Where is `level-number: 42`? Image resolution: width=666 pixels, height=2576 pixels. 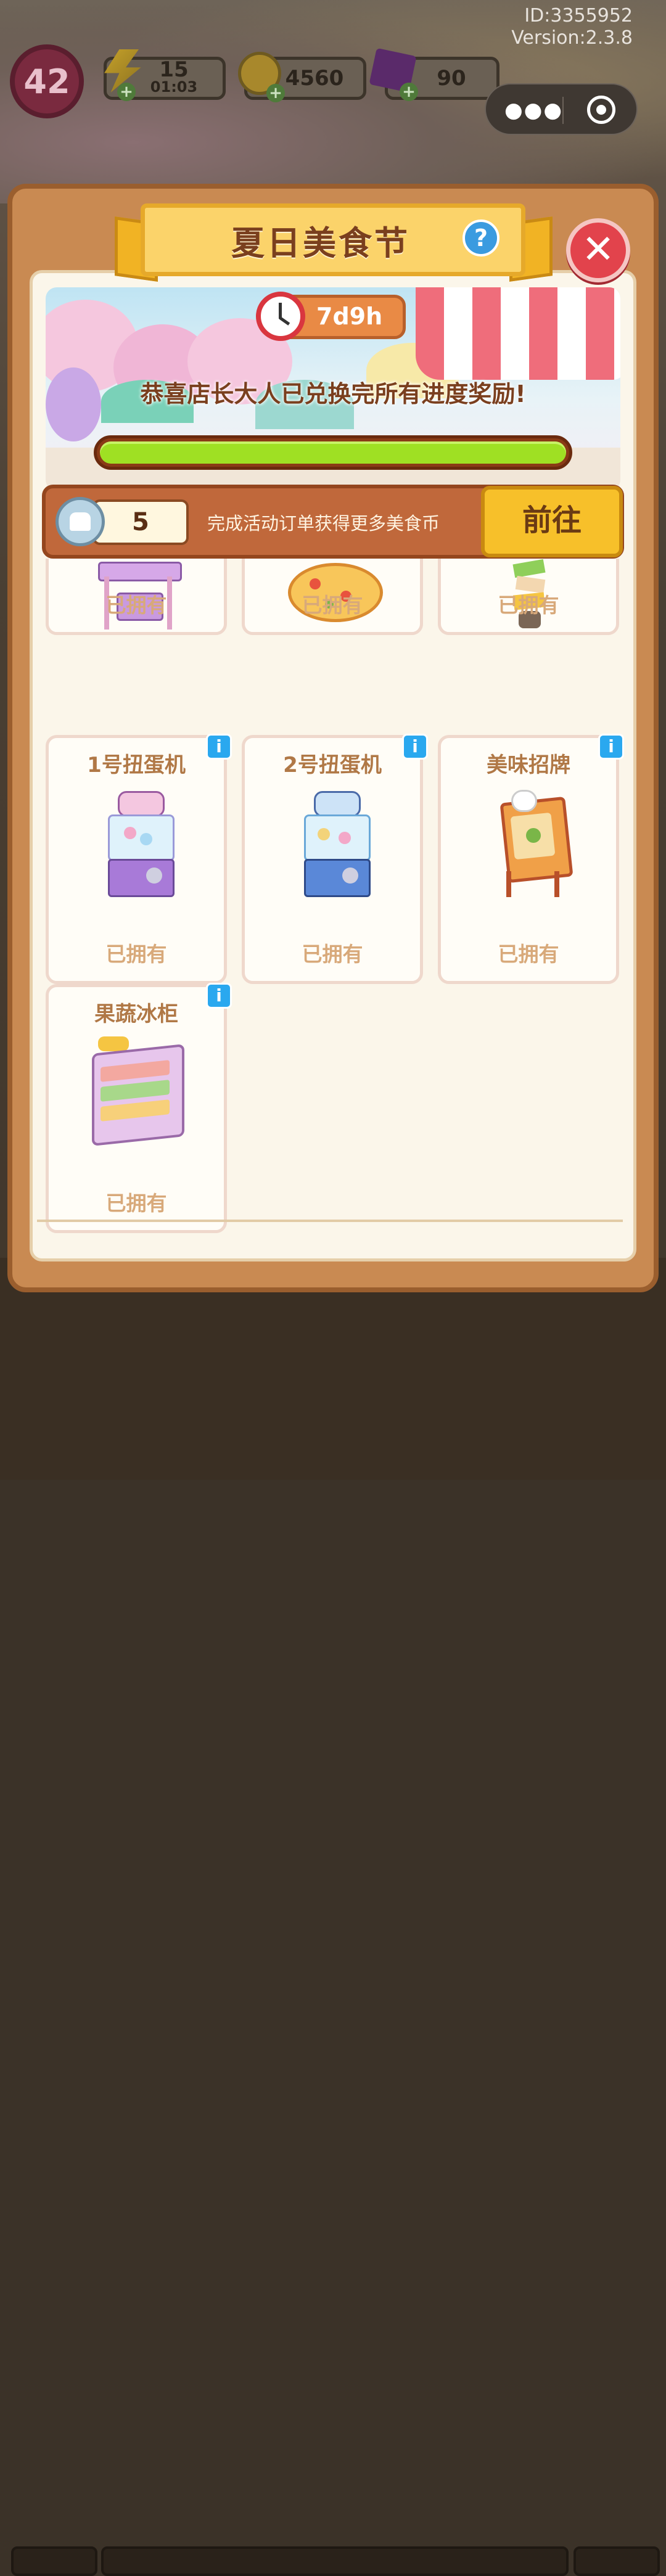 level-number: 42 is located at coordinates (46, 81).